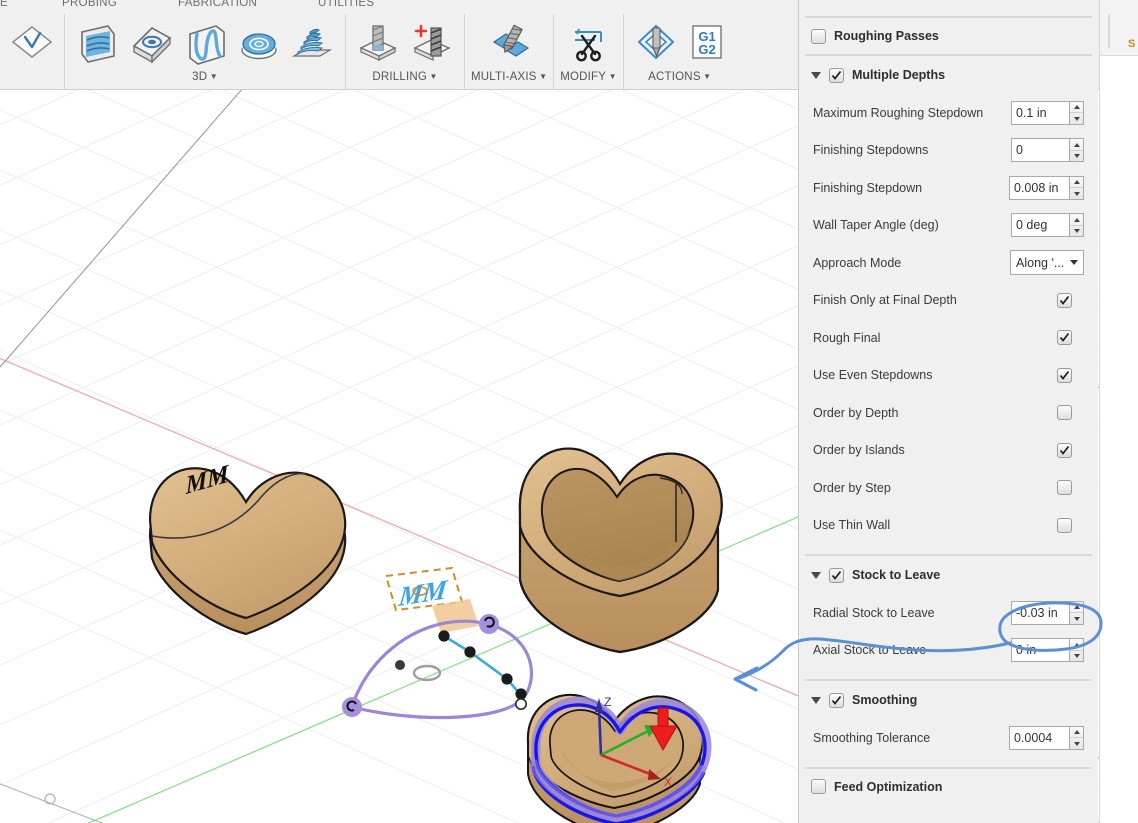 The height and width of the screenshot is (823, 1138). What do you see at coordinates (611, 76) in the screenshot?
I see `chevron-down-icon-modify: ▼` at bounding box center [611, 76].